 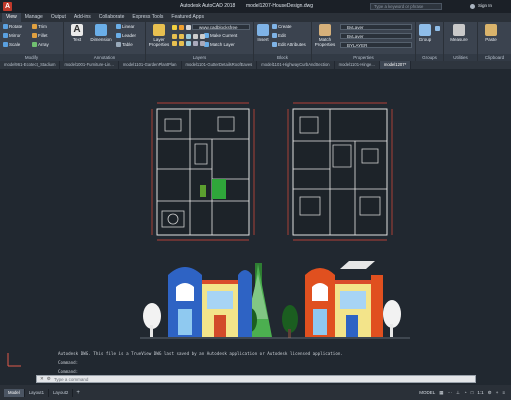 What do you see at coordinates (460, 57) in the screenshot?
I see `utilities-panel-title: Utilities` at bounding box center [460, 57].